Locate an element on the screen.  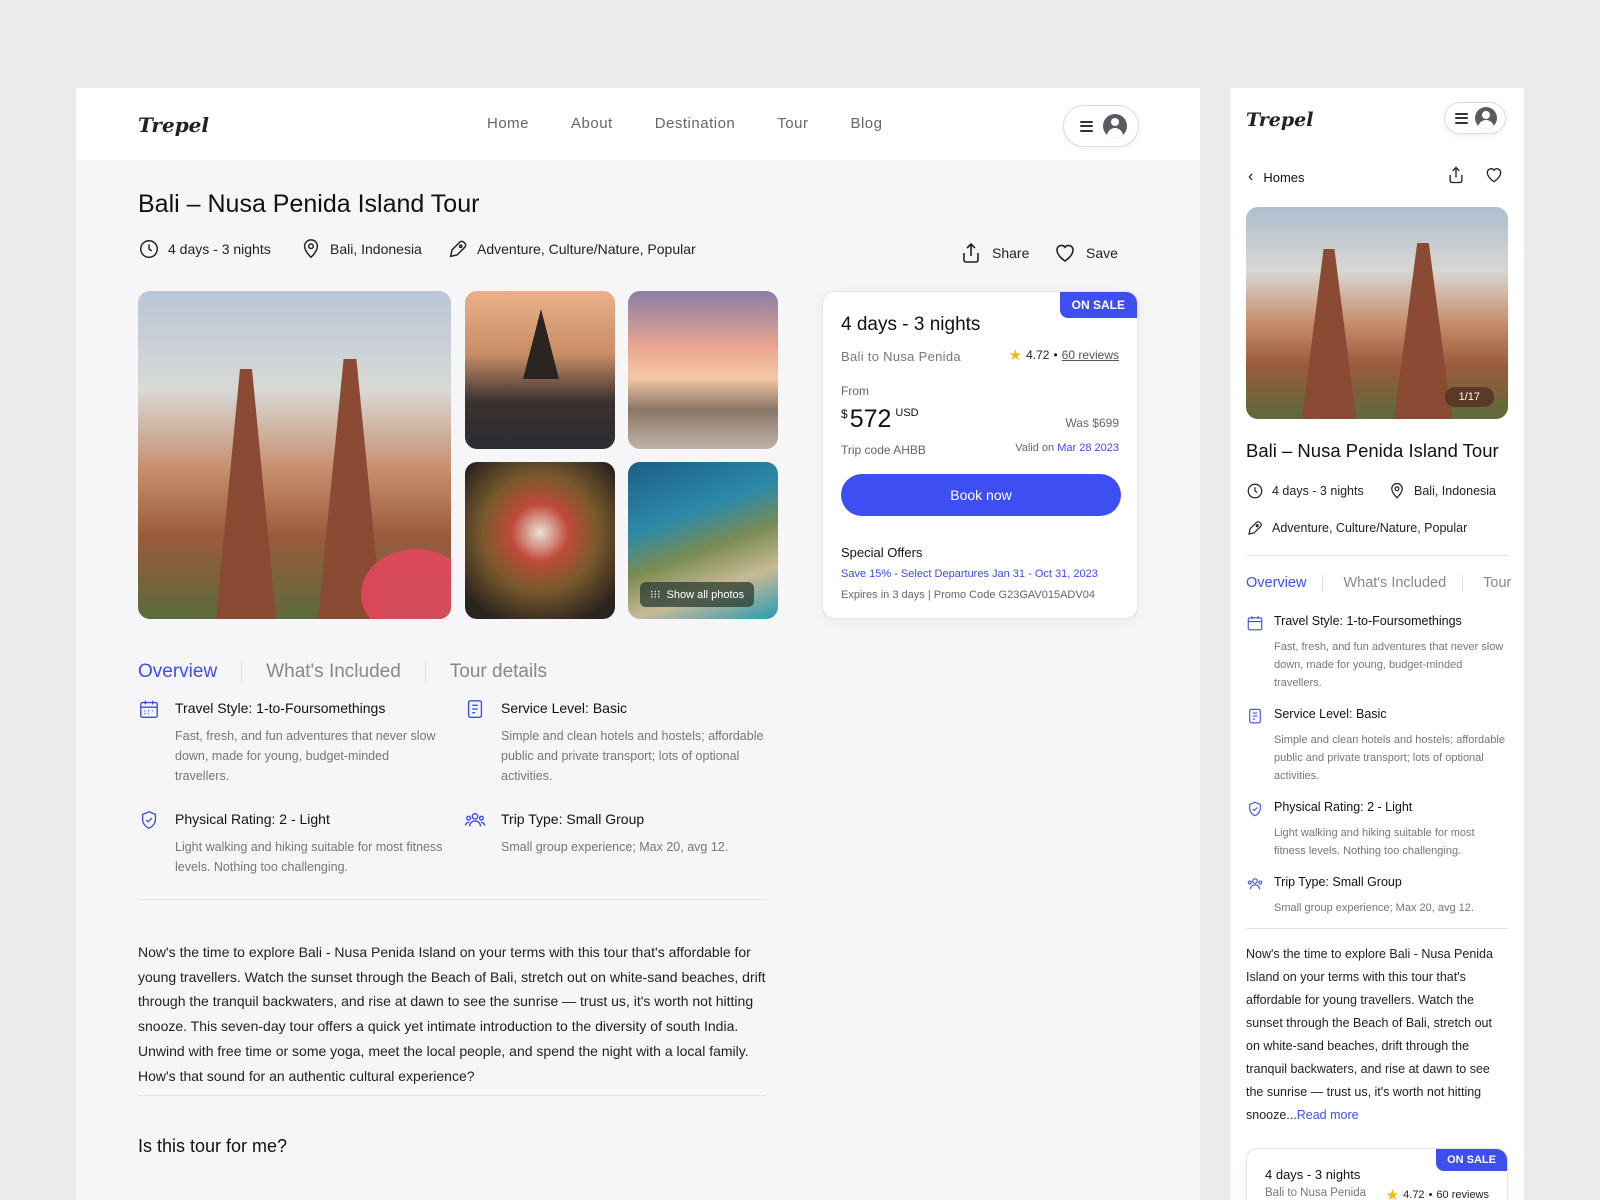
nav-destination: Destination is located at coordinates (695, 123).